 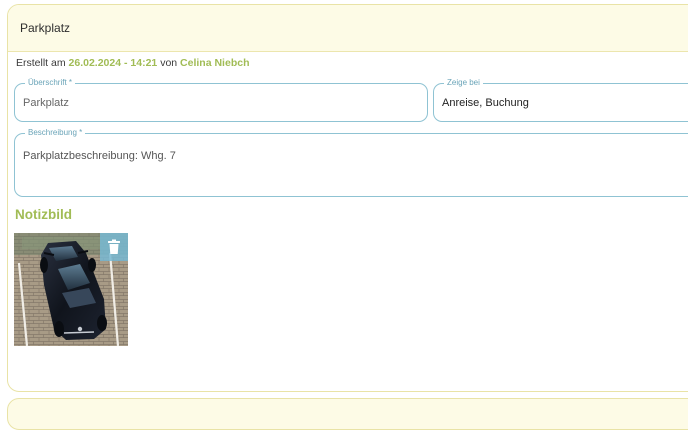 What do you see at coordinates (215, 63) in the screenshot?
I see `created-author: Celina Niebch` at bounding box center [215, 63].